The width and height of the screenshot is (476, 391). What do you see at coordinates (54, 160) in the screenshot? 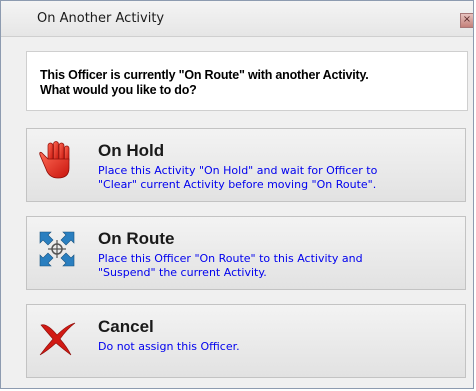
I see `hand-stop-icon` at bounding box center [54, 160].